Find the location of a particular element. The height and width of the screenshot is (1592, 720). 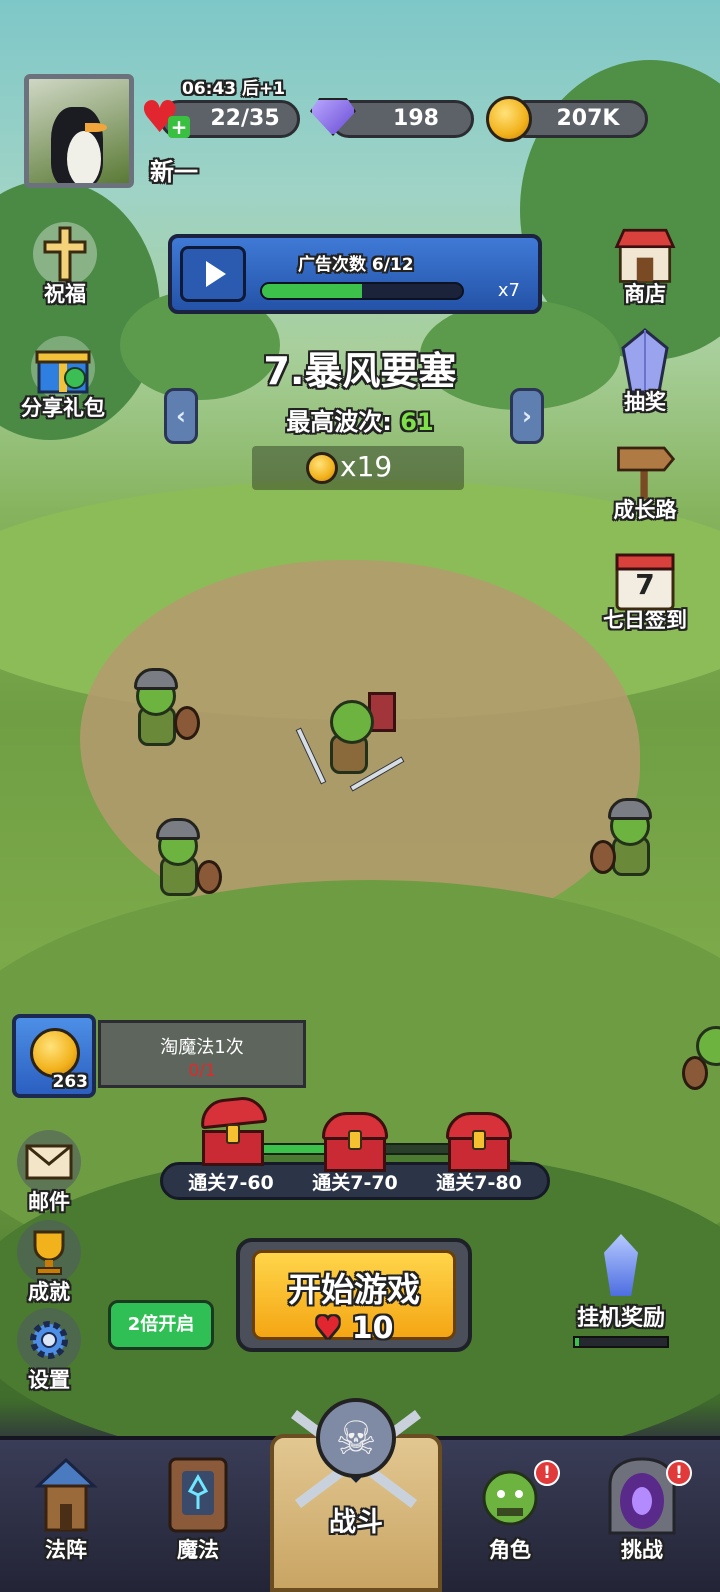

gift-icon is located at coordinates (63, 368).